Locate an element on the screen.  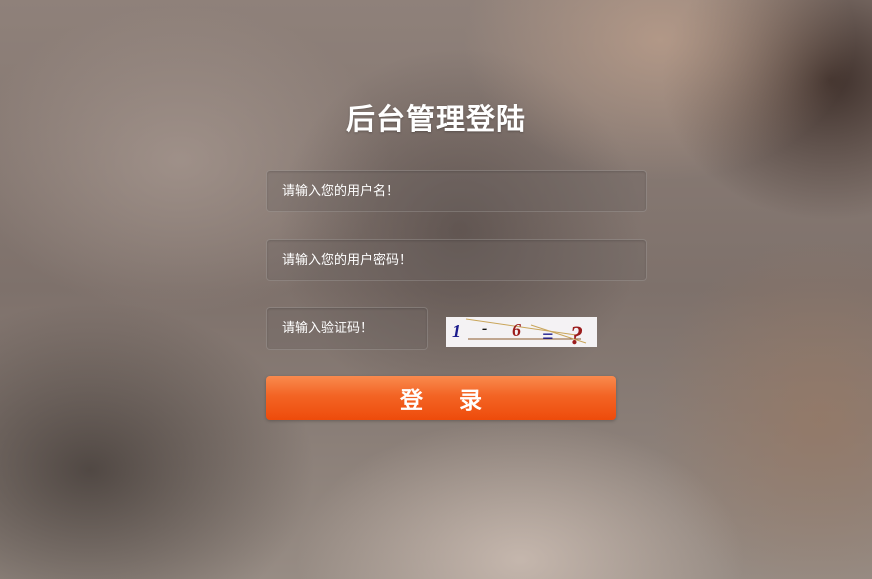
captcha-graphic: 1 - 6 = ? is located at coordinates (519, 332).